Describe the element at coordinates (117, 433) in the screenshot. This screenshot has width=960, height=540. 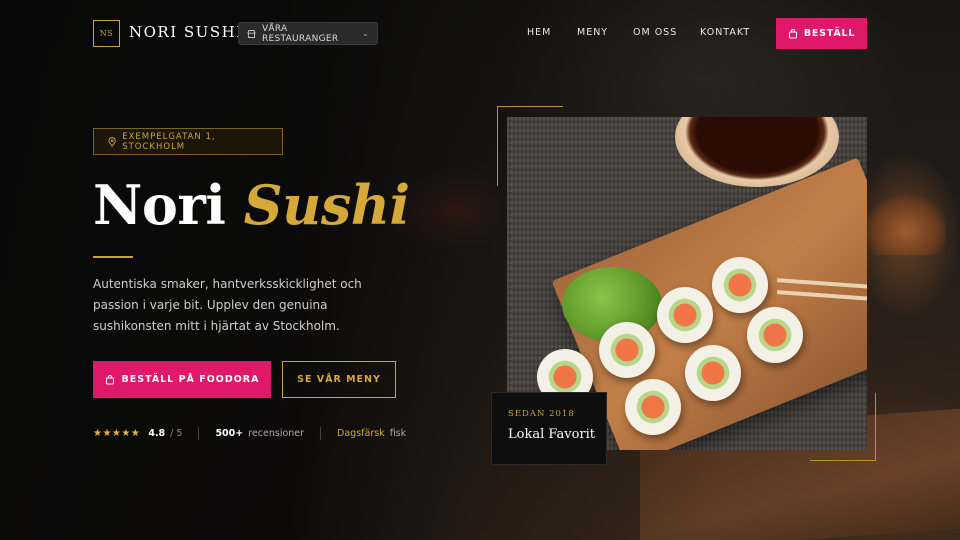
I see `rating-stars: ★★★★★` at that location.